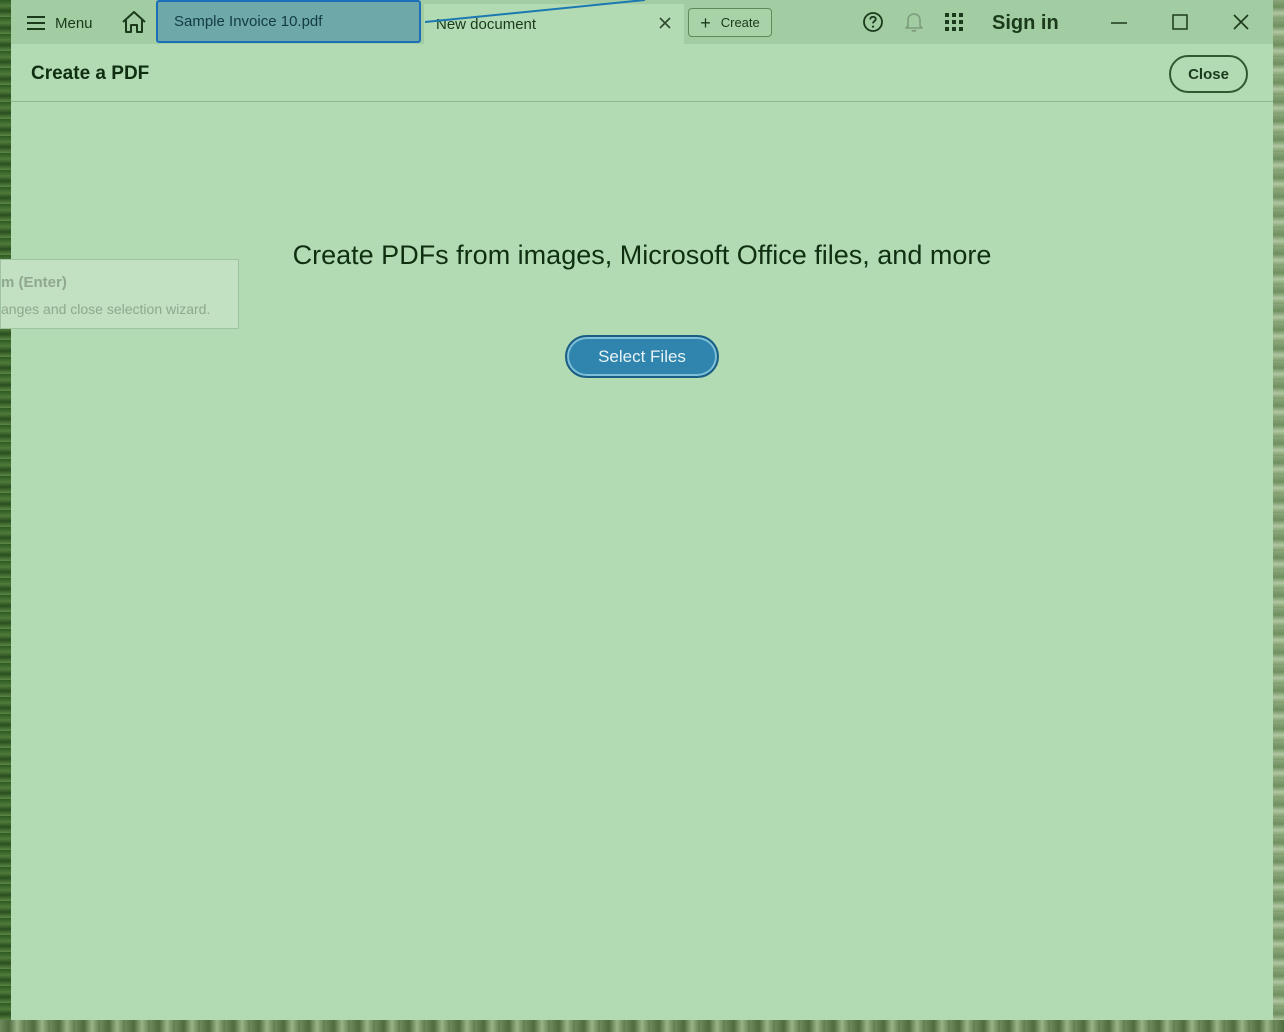 The image size is (1284, 1032). Describe the element at coordinates (1208, 74) in the screenshot. I see `close-tool-button: Close` at that location.